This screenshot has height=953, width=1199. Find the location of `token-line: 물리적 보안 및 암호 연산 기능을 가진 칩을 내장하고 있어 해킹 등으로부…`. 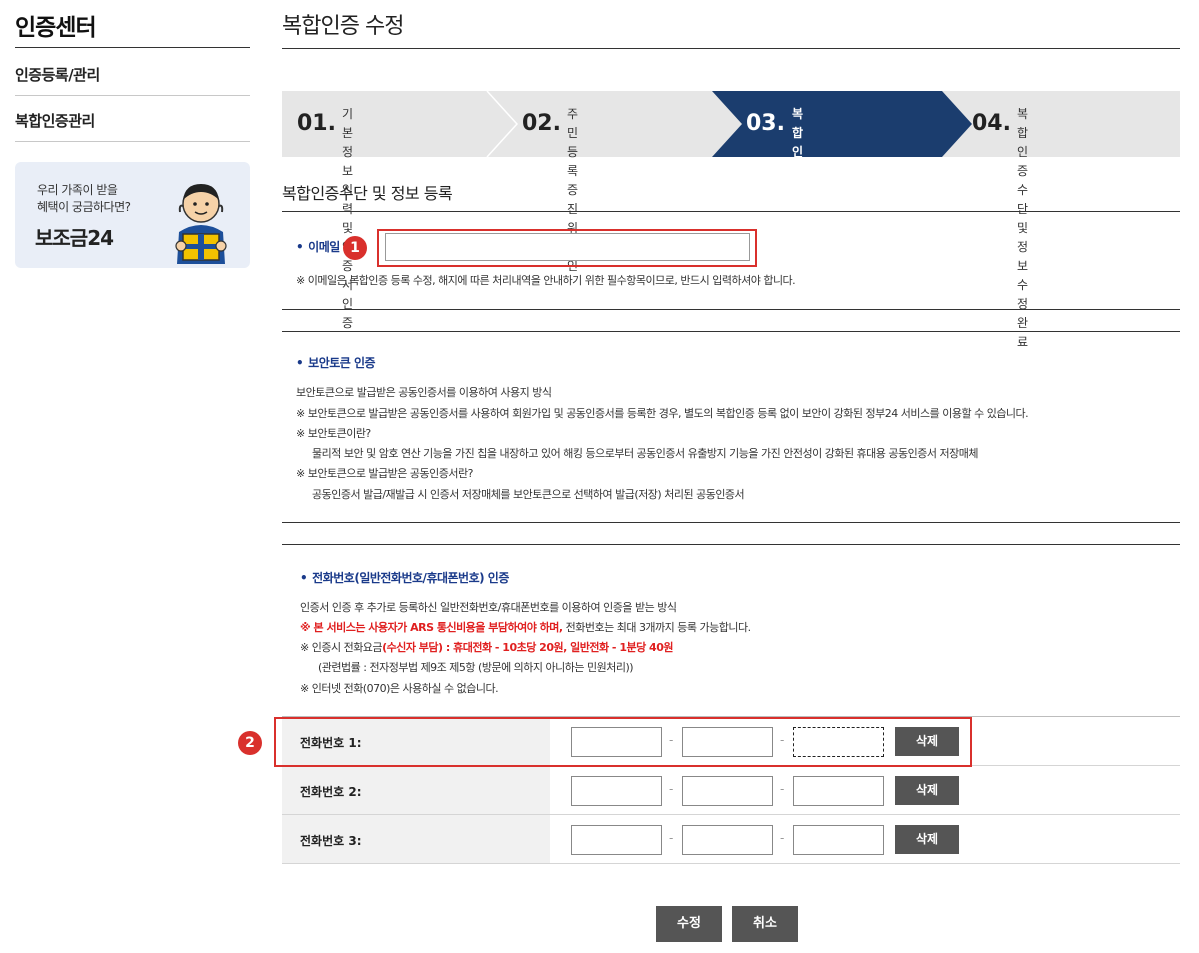

token-line: 물리적 보안 및 암호 연산 기능을 가진 칩을 내장하고 있어 해킹 등으로부… is located at coordinates (645, 453).